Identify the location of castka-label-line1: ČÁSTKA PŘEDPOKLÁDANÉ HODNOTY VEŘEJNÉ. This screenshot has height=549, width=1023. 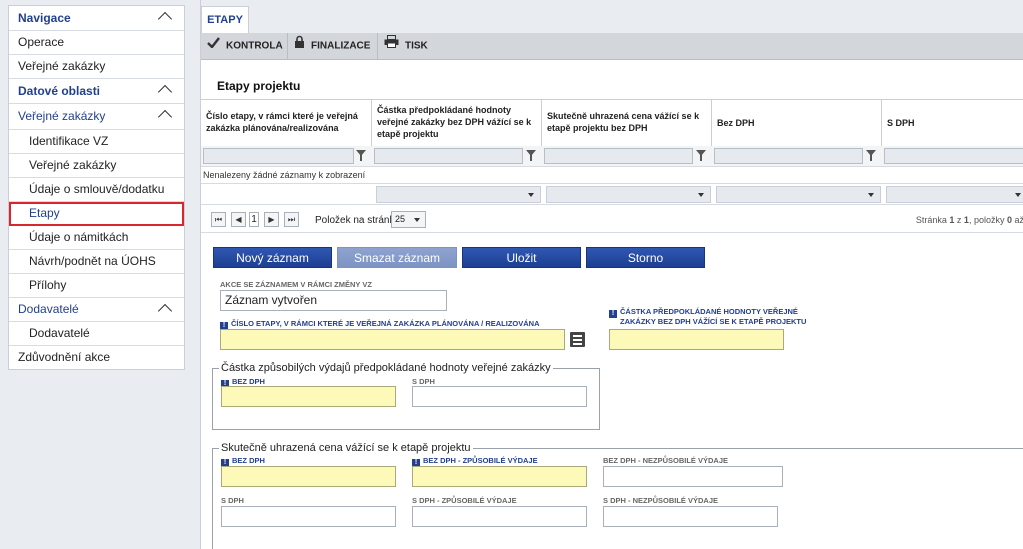
(709, 311).